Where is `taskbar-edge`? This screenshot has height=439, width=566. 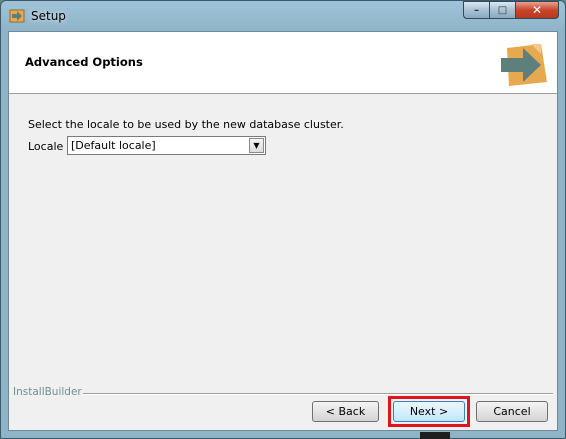
taskbar-edge is located at coordinates (435, 435).